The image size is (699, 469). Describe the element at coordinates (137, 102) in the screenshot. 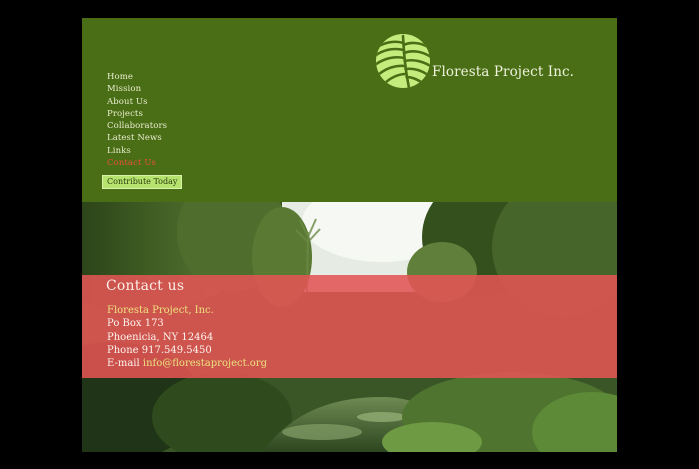

I see `nav-item-about-us: About Us` at that location.